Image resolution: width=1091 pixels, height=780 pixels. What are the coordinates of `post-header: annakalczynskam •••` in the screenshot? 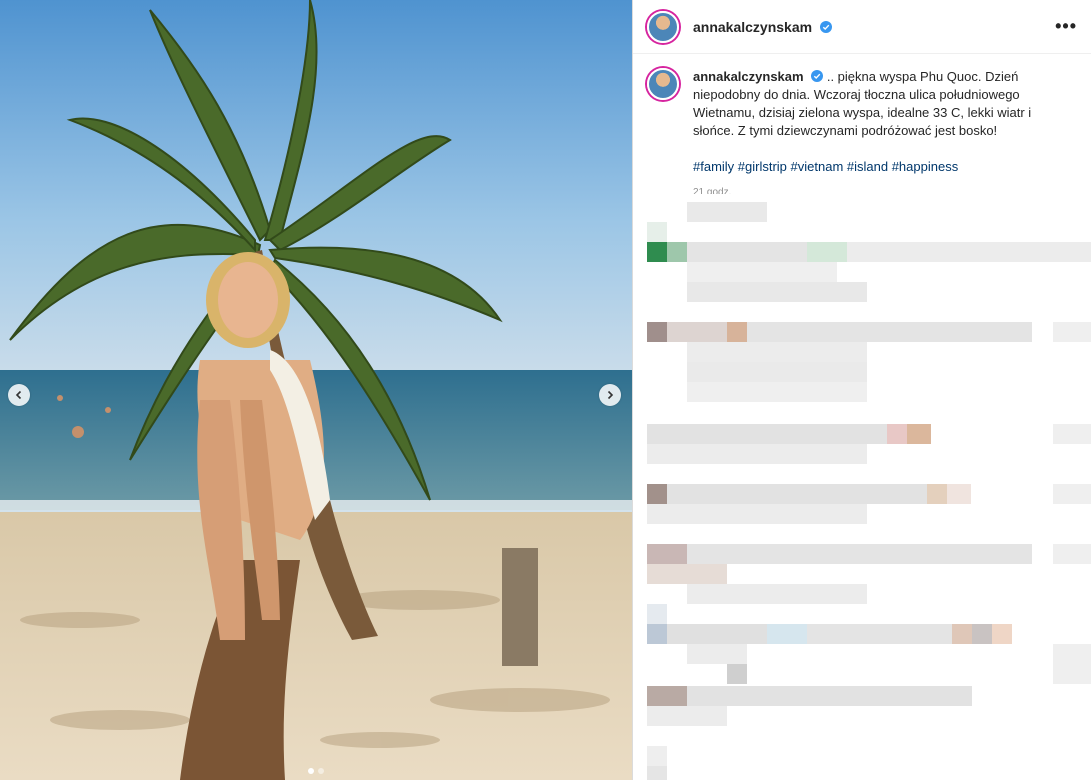 It's located at (862, 27).